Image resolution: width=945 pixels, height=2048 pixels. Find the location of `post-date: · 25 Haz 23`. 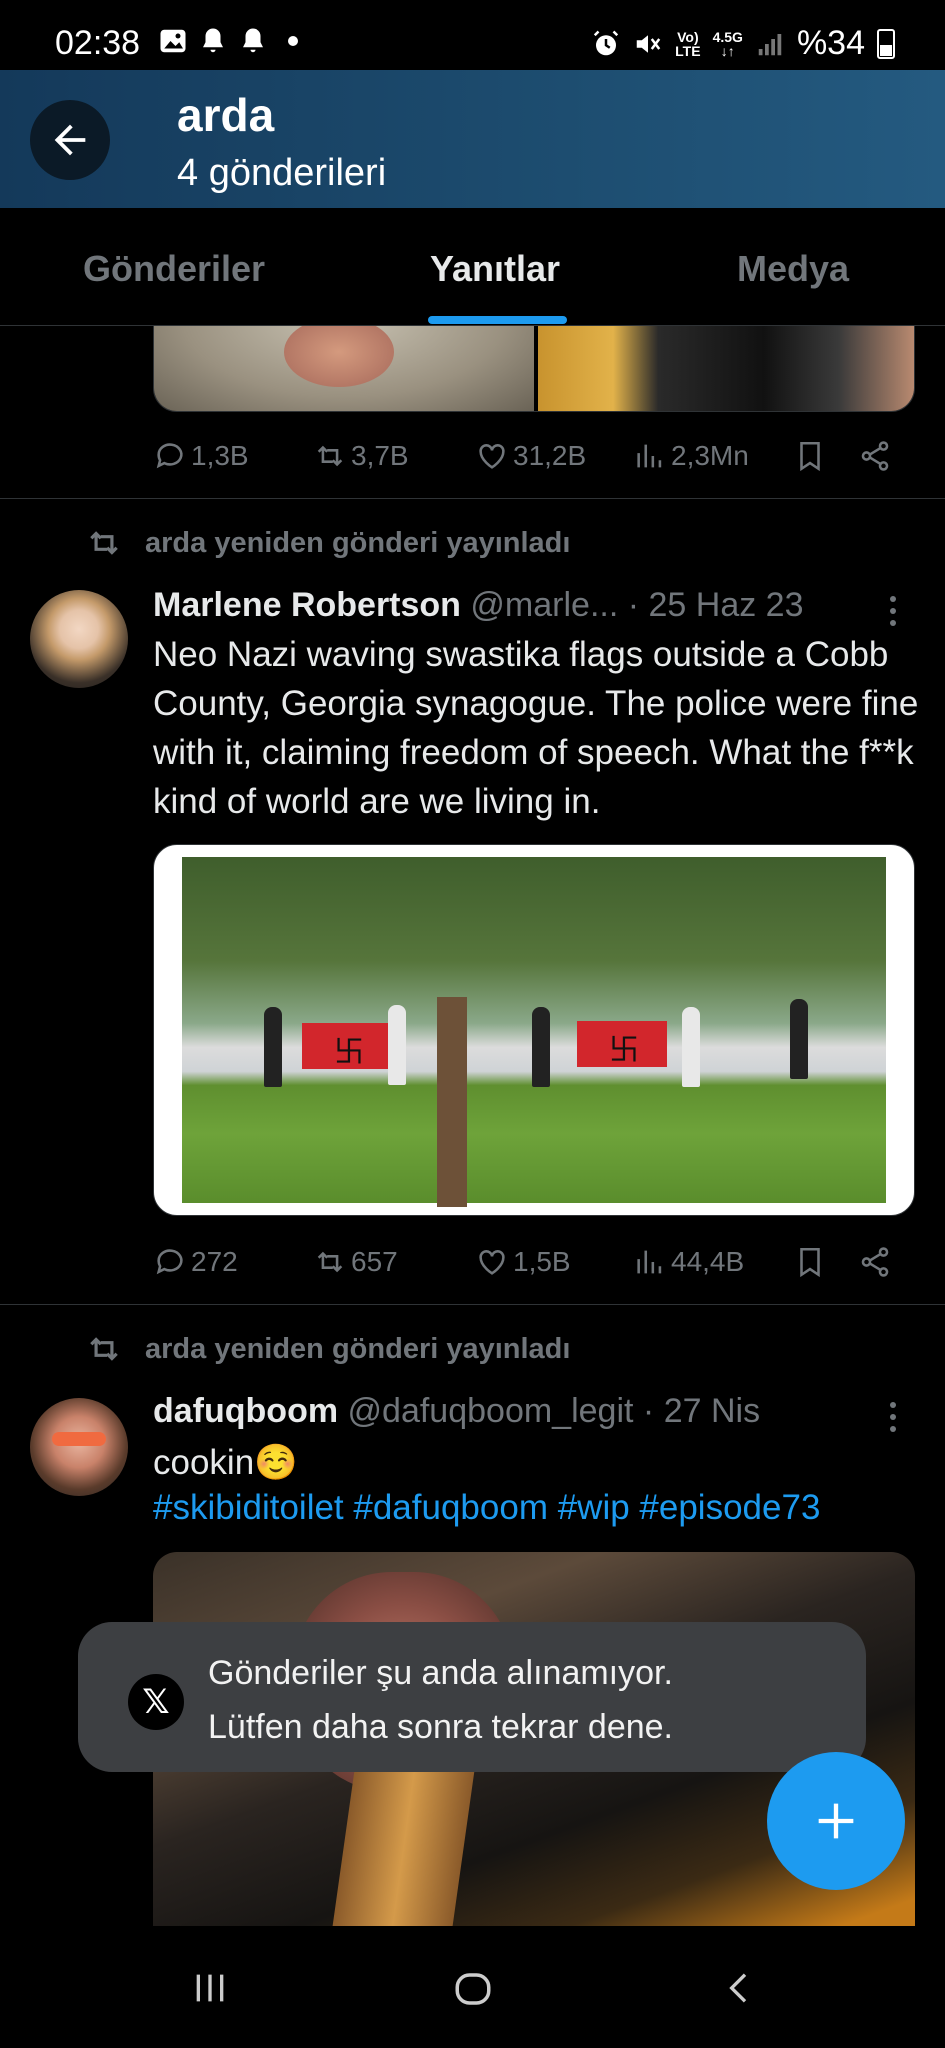

post-date: · 25 Haz 23 is located at coordinates (716, 605).